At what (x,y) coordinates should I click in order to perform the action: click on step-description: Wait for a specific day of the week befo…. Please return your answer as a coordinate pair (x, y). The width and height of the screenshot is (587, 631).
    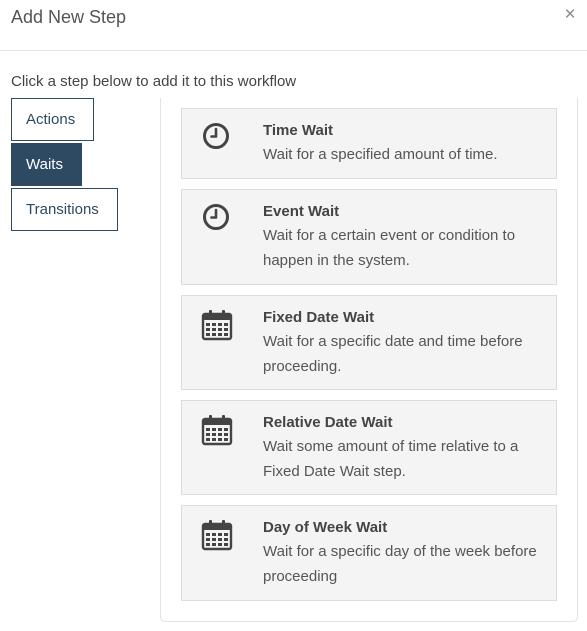
    Looking at the image, I should click on (400, 564).